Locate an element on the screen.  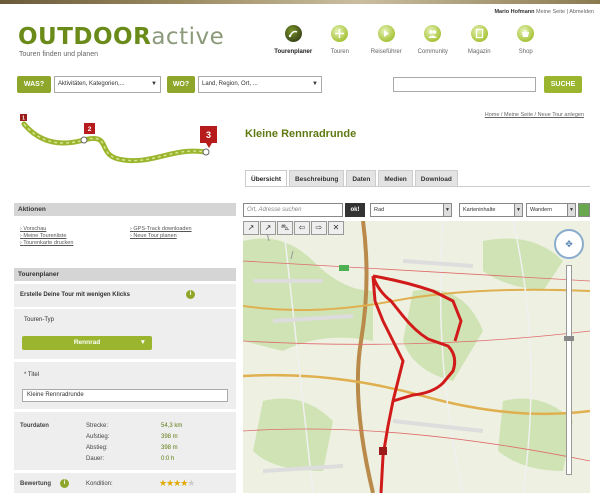
user-name: Mario Hofmann is located at coordinates (514, 12).